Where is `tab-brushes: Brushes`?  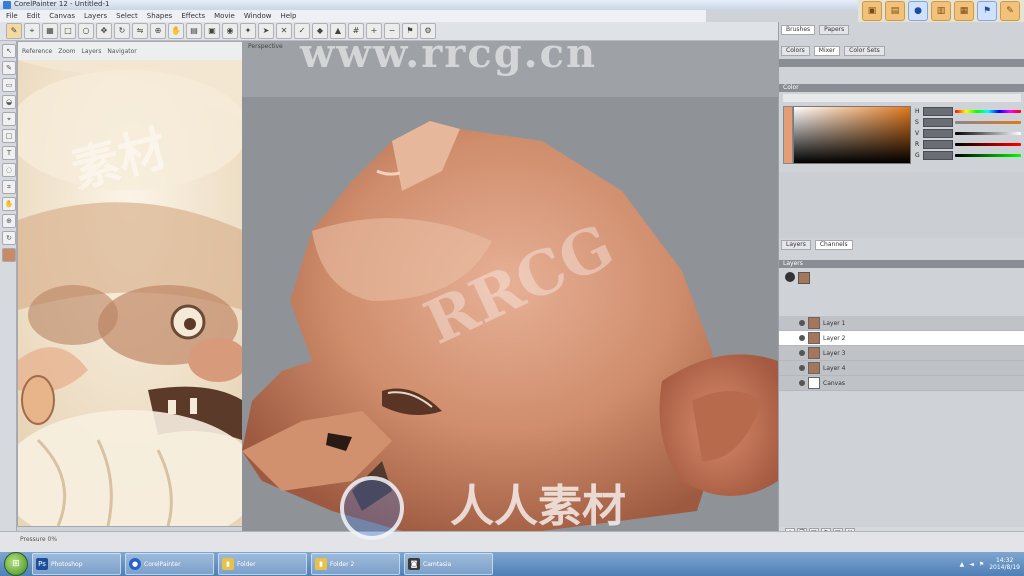
tab-brushes: Brushes is located at coordinates (798, 30).